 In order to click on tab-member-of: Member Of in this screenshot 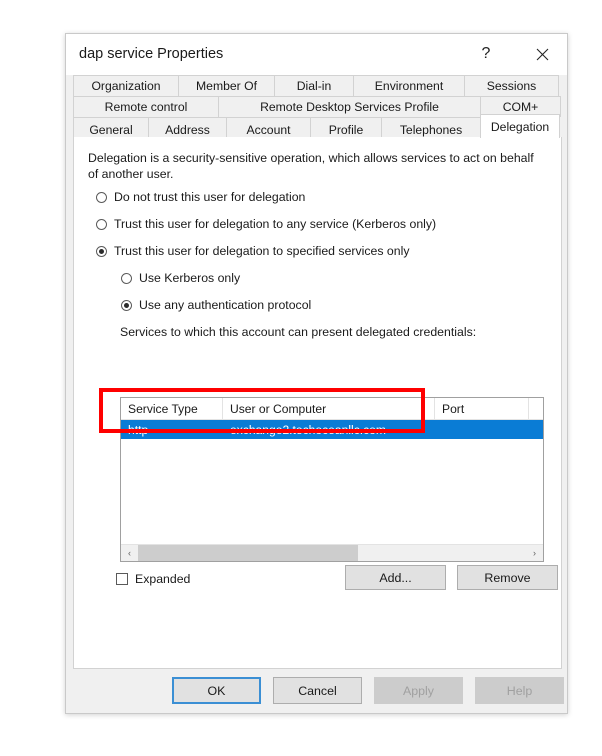, I will do `click(226, 85)`.